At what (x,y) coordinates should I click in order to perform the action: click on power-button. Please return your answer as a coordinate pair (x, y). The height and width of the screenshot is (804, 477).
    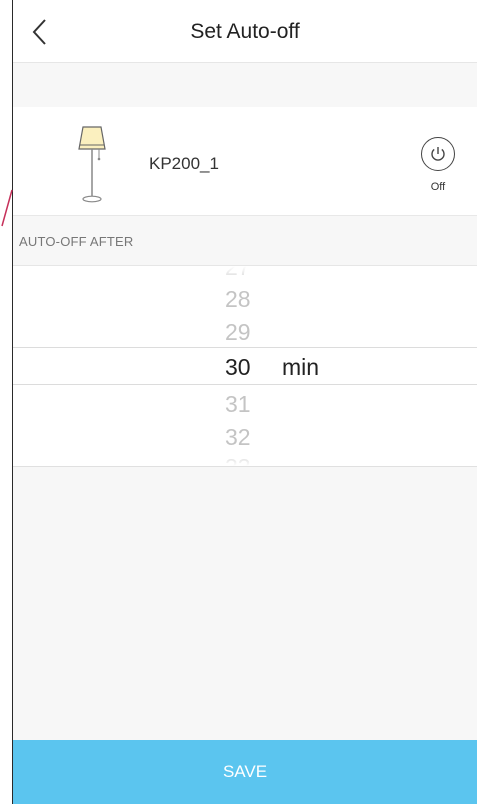
    Looking at the image, I should click on (438, 154).